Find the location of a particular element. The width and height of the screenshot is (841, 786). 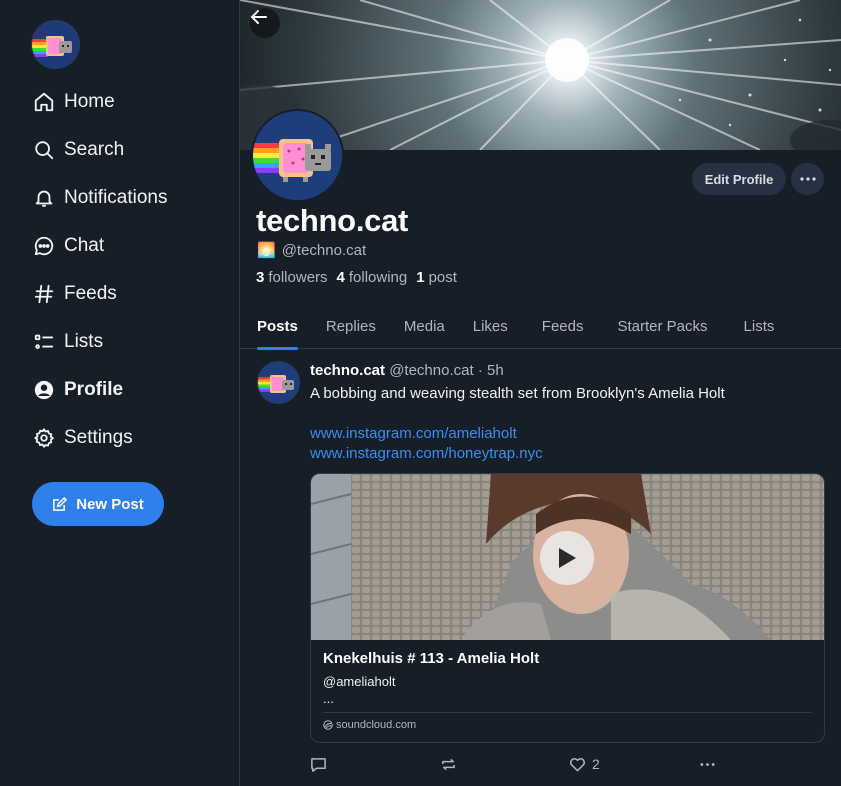

reply-icon is located at coordinates (318, 764).